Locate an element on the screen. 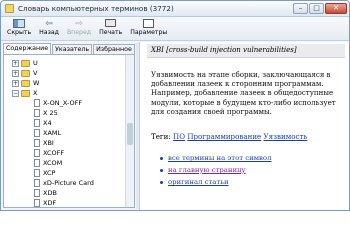  tree-item-topic: XCP is located at coordinates (44, 173).